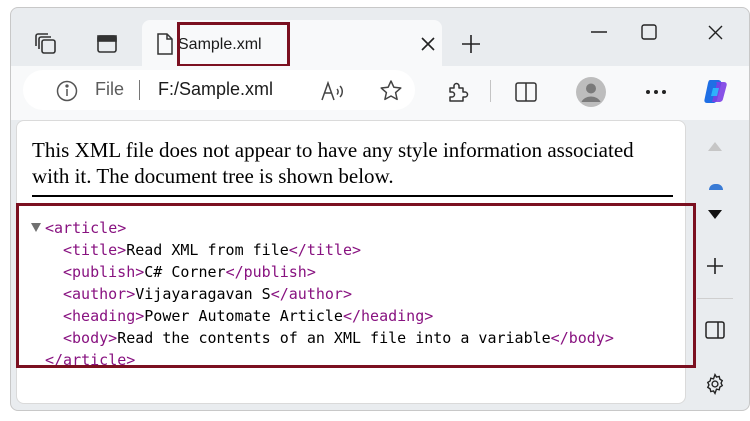 This screenshot has width=750, height=421. What do you see at coordinates (139, 90) in the screenshot?
I see `address-separator` at bounding box center [139, 90].